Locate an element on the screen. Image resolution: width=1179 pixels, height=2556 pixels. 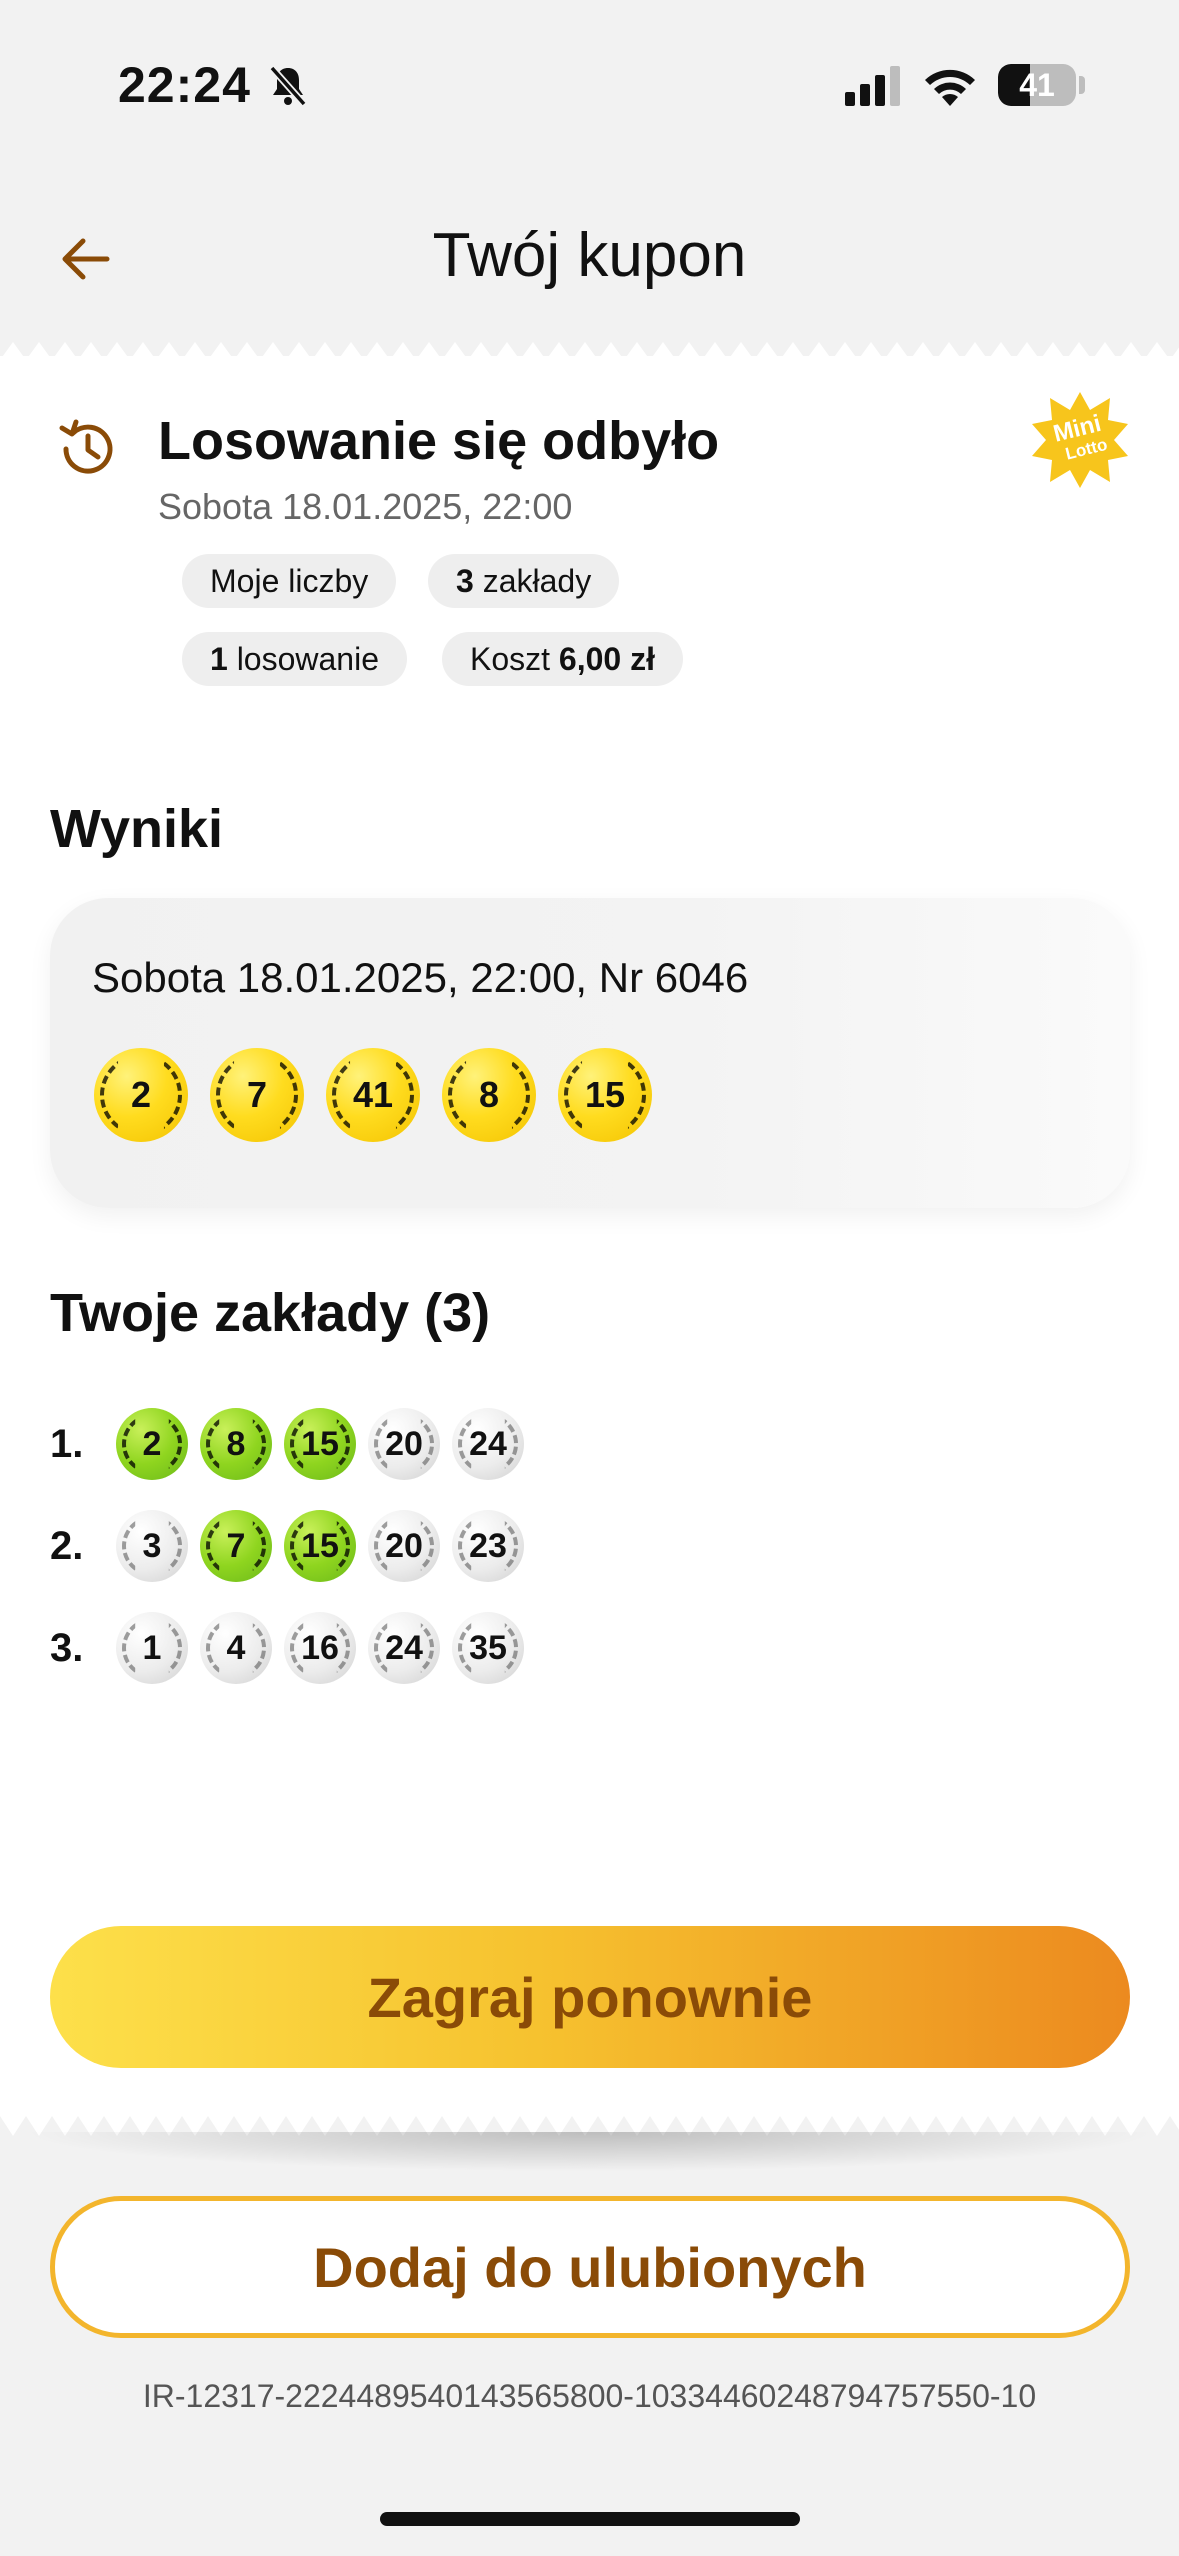
draw-status: Losowanie się odbyło is located at coordinates (439, 441).